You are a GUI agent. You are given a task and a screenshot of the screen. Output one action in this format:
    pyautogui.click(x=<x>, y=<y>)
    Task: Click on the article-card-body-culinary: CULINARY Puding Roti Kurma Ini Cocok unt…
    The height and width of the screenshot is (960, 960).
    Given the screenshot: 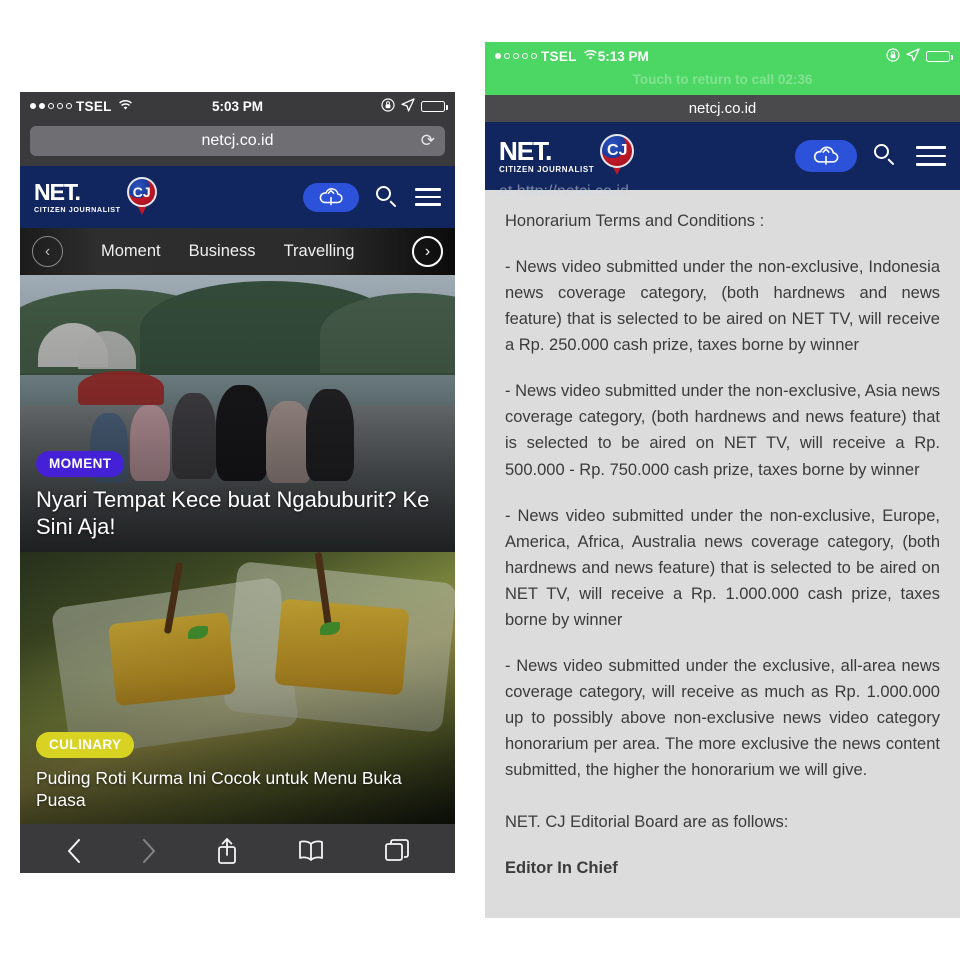 What is the action you would take?
    pyautogui.click(x=237, y=778)
    